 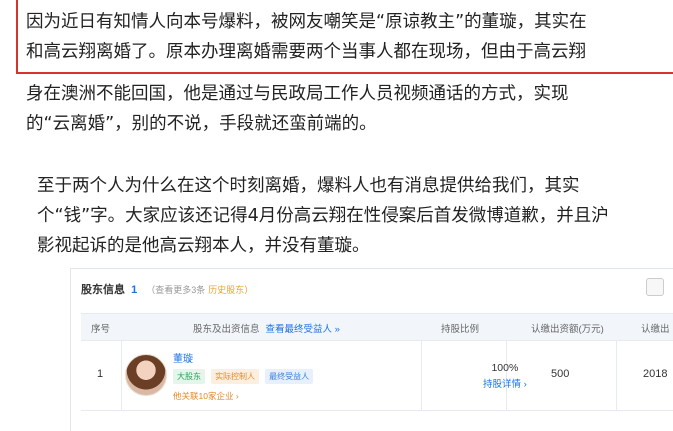 What do you see at coordinates (505, 383) in the screenshot?
I see `holding-detail-link: 持股详情 ›` at bounding box center [505, 383].